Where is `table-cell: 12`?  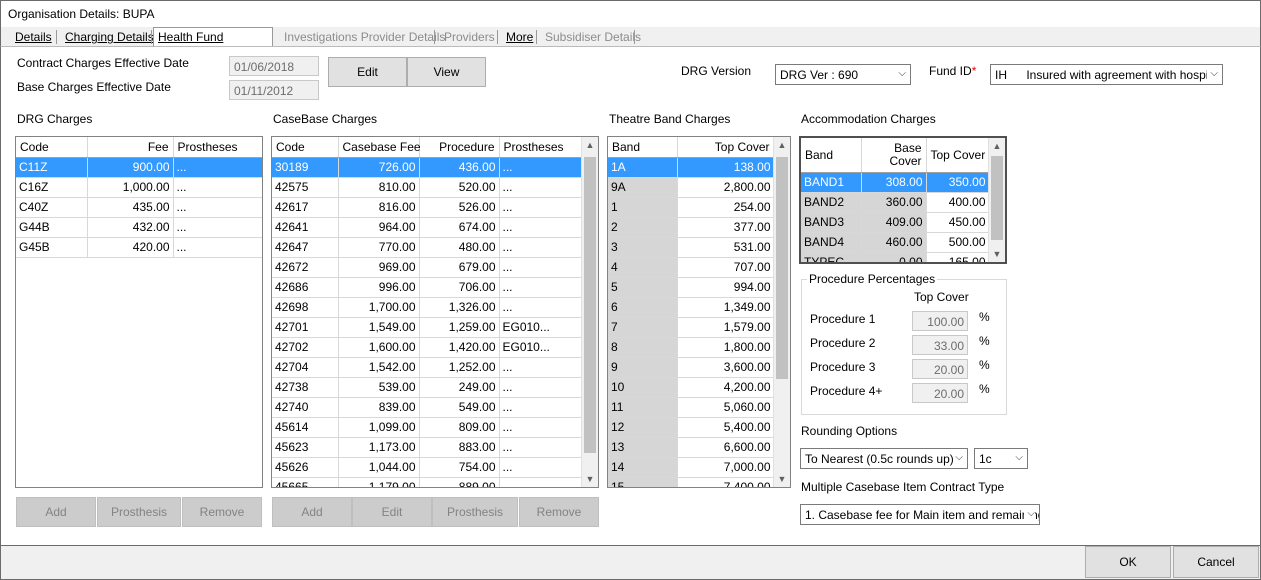 table-cell: 12 is located at coordinates (643, 427).